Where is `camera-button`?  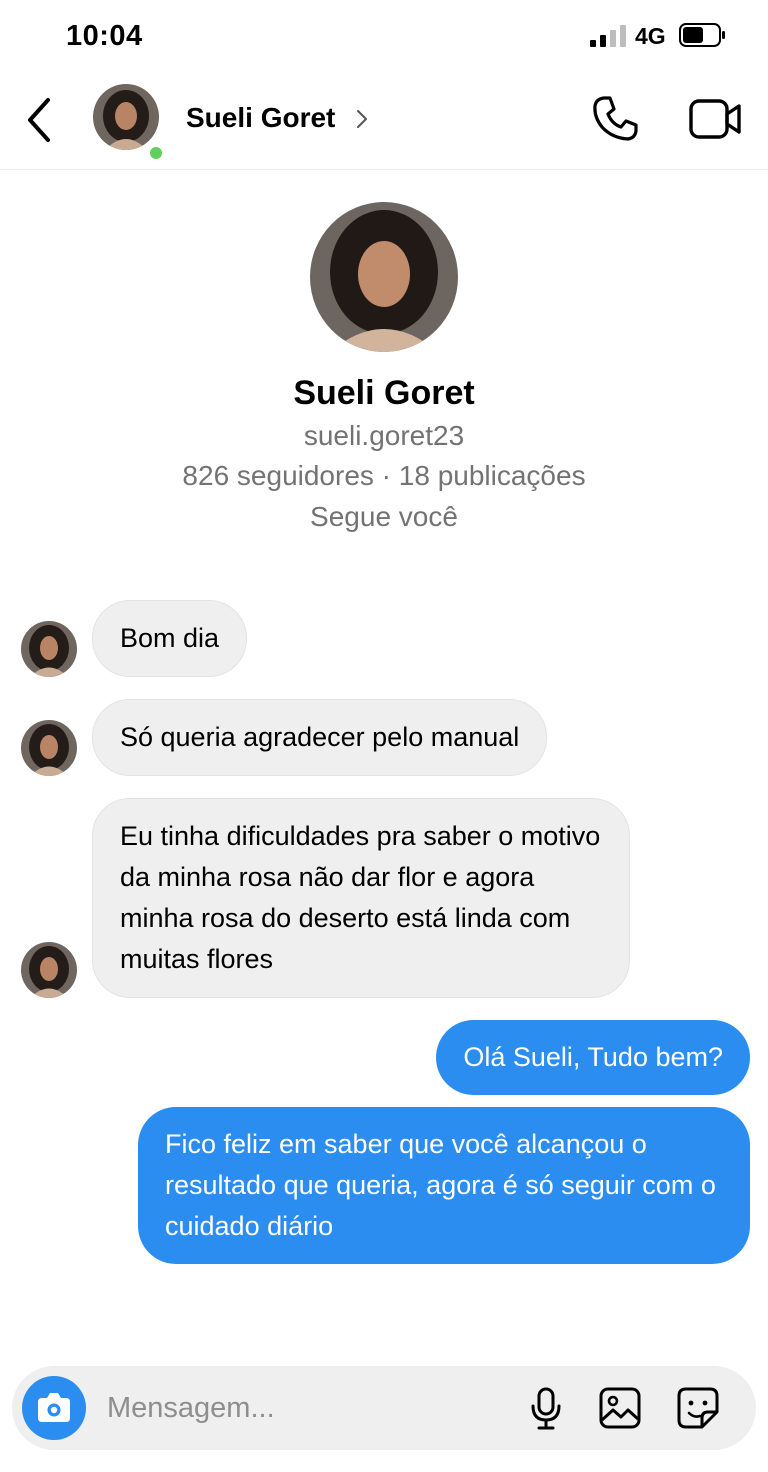
camera-button is located at coordinates (54, 1408).